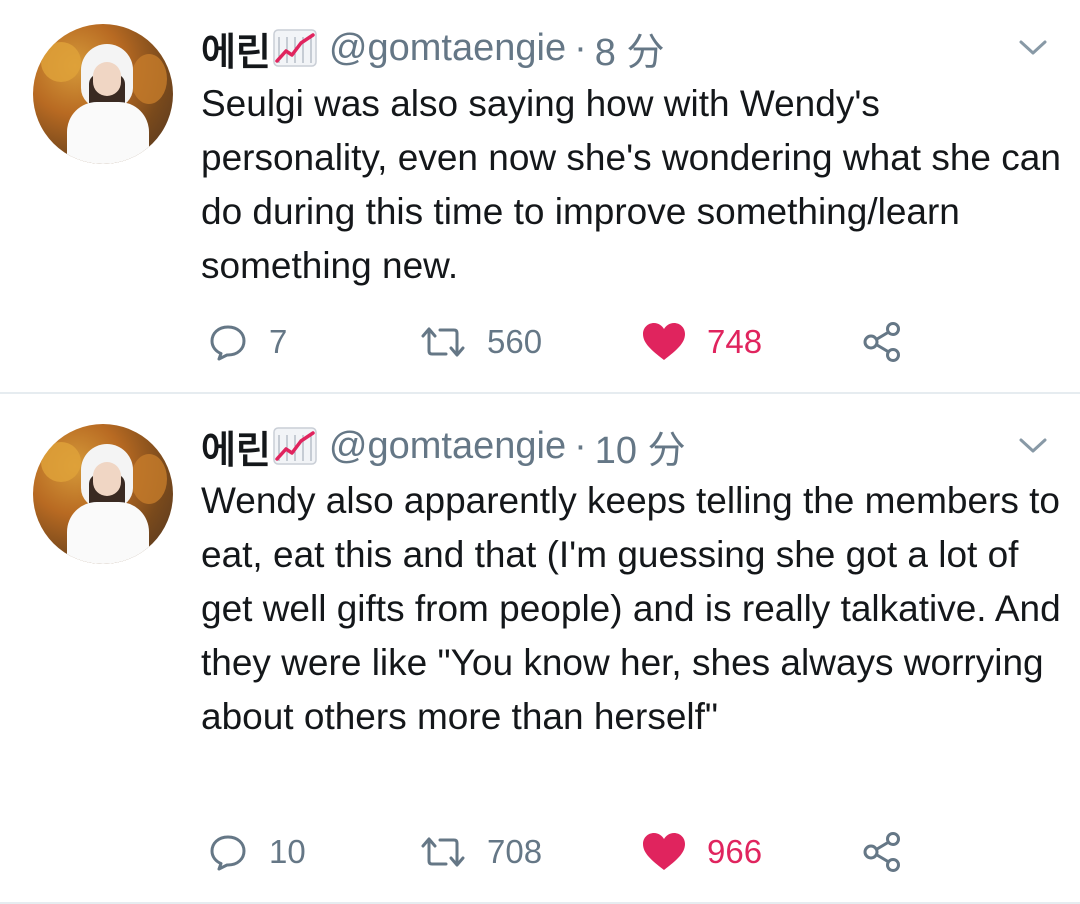 The image size is (1080, 904). Describe the element at coordinates (278, 341) in the screenshot. I see `reply-count: 7` at that location.